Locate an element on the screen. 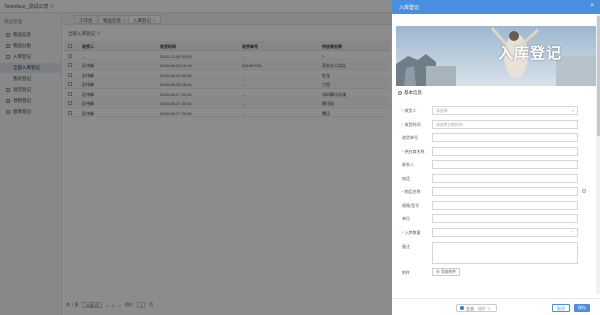 The image size is (600, 315). drawer-footer: 企业 插件 ∨ 取消 保存 is located at coordinates (496, 306).